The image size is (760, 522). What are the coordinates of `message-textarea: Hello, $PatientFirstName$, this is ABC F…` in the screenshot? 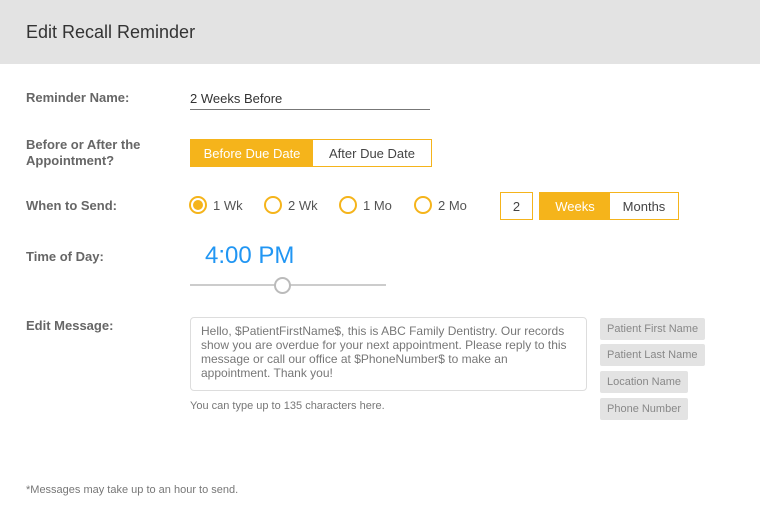 It's located at (388, 354).